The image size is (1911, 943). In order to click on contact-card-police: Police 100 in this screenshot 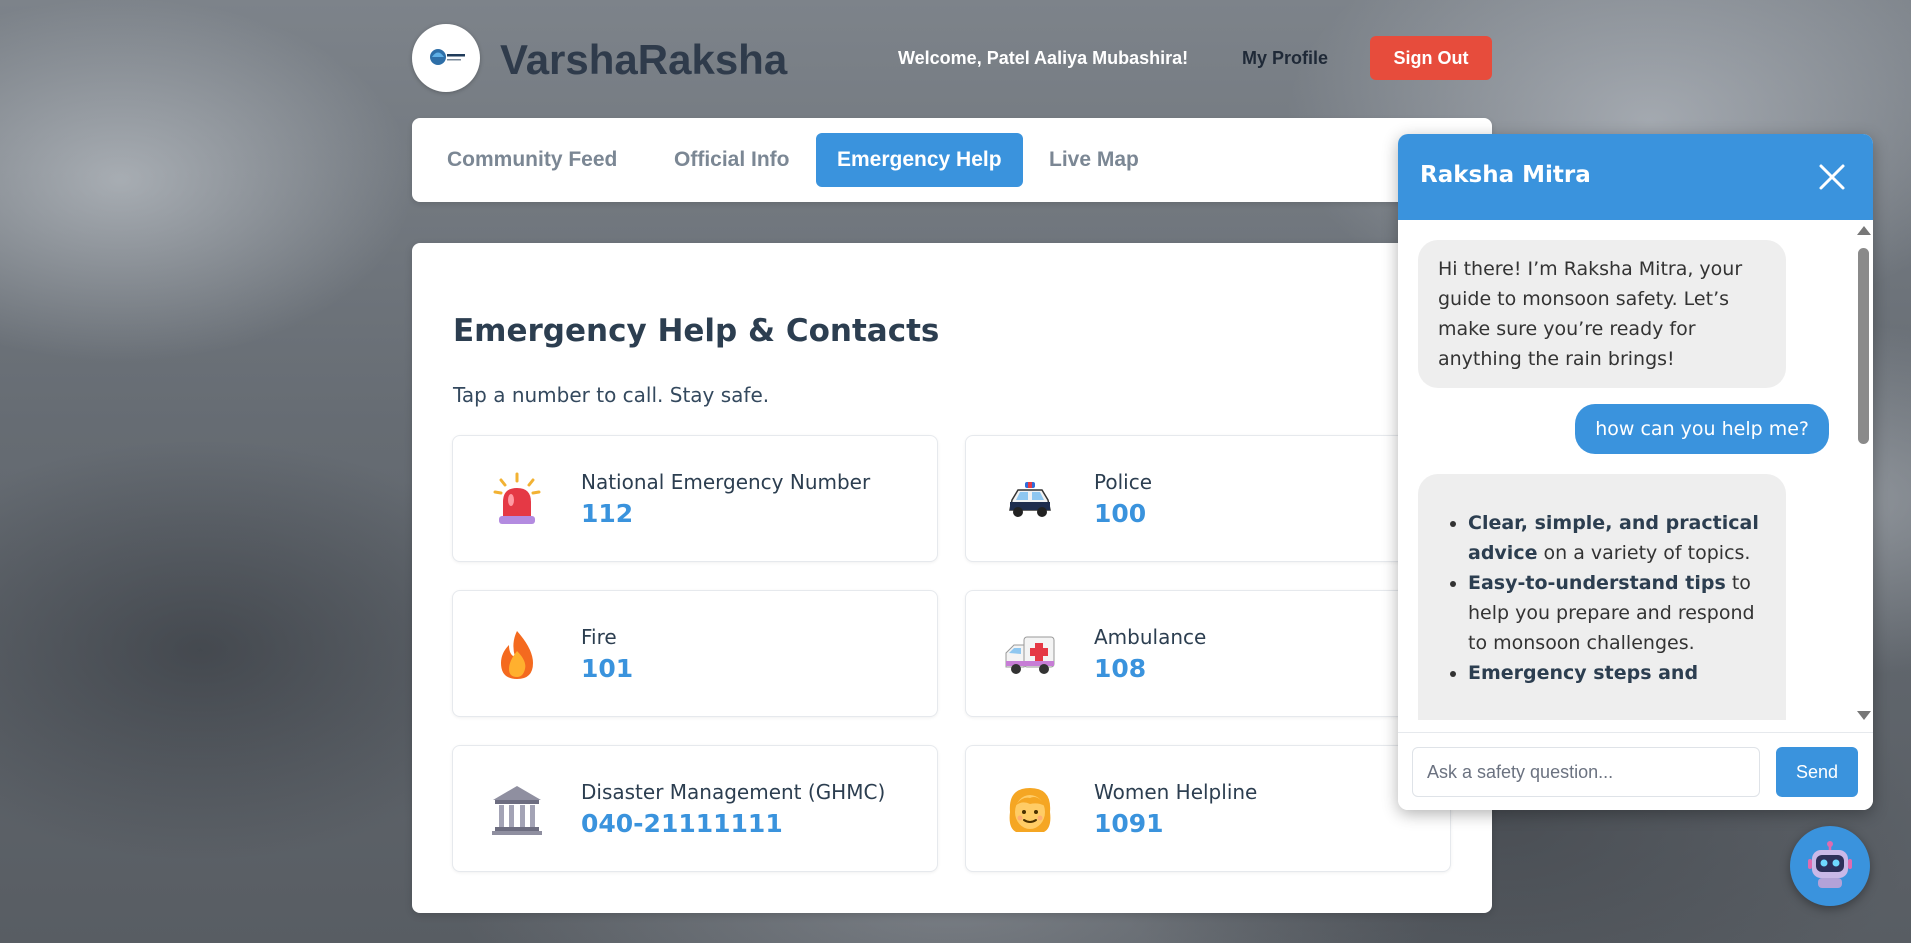, I will do `click(1208, 498)`.